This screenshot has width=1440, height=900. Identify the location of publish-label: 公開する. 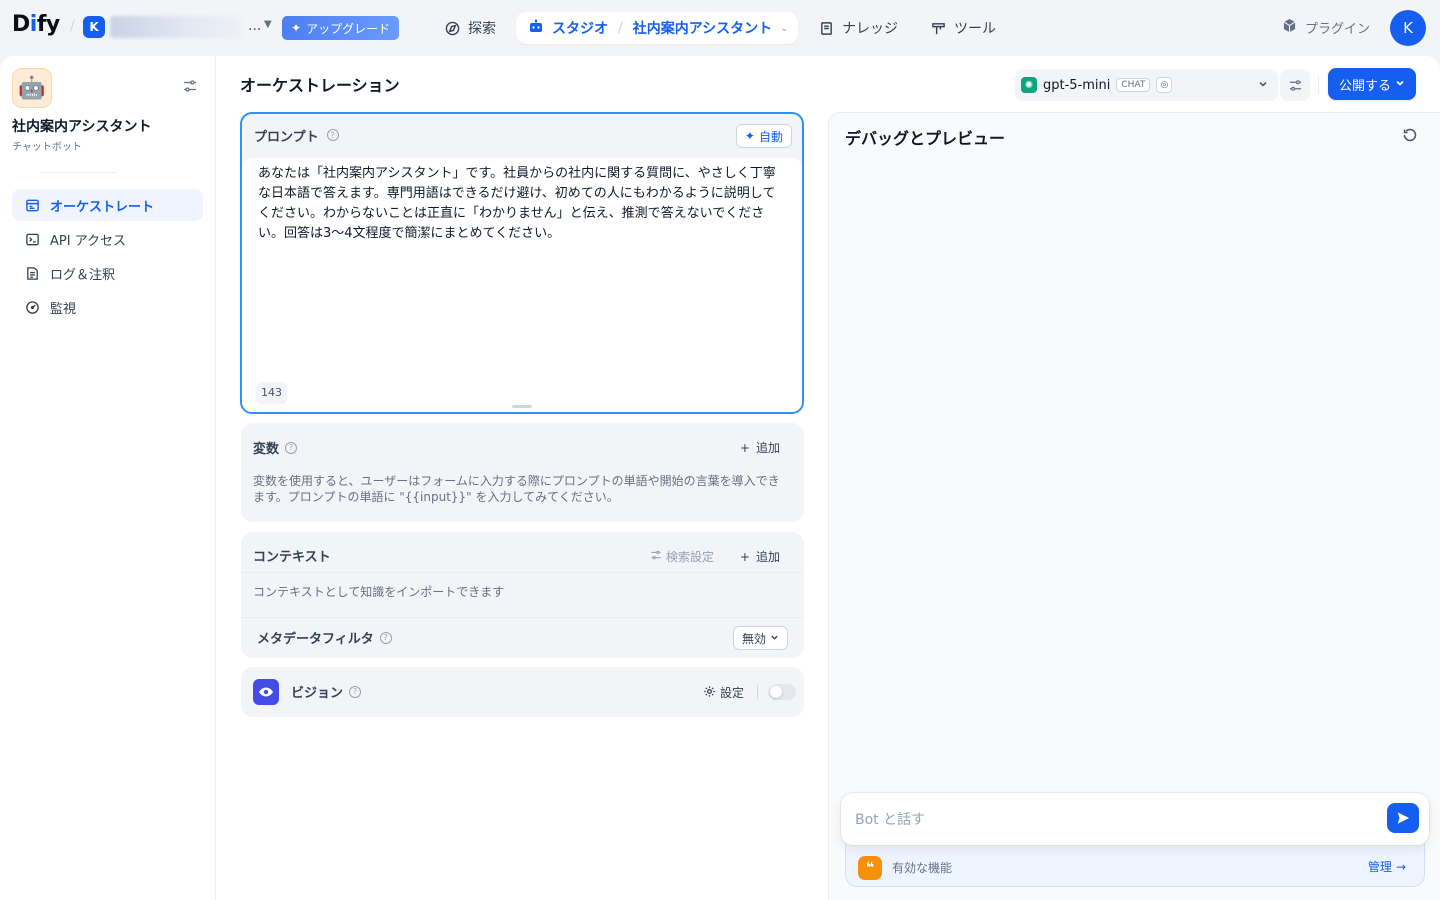
(1364, 86).